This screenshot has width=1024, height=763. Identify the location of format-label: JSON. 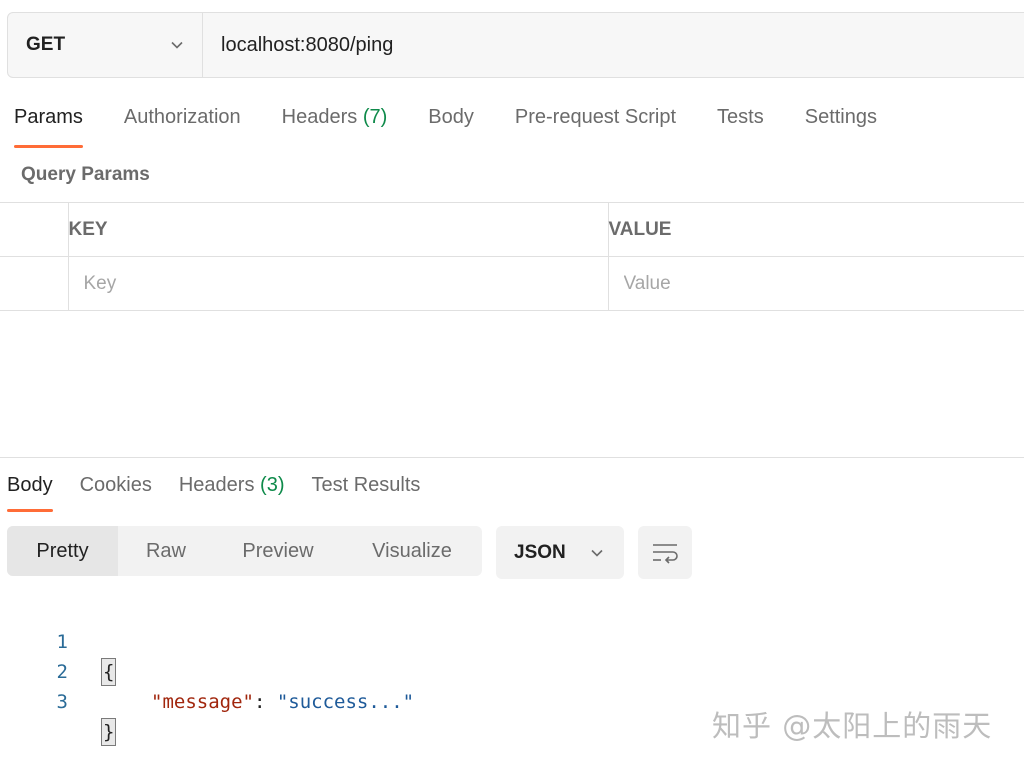
(540, 552).